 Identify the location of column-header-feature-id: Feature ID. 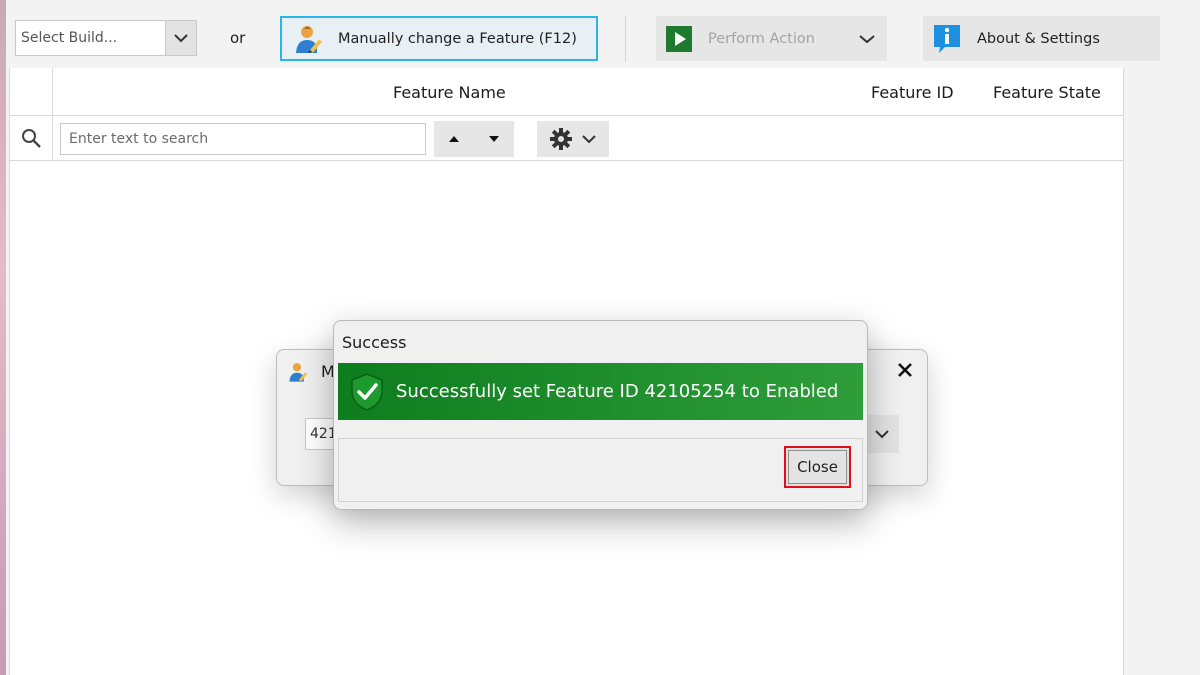
(912, 92).